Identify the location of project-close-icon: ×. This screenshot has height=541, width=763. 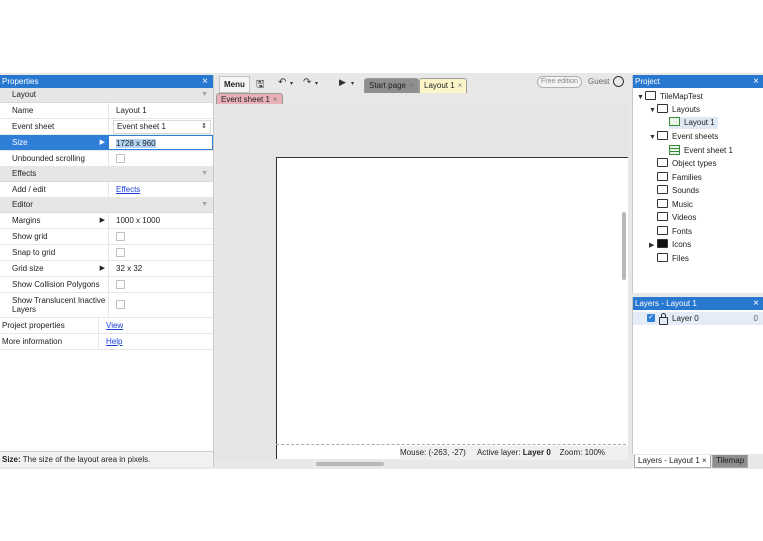
(756, 81).